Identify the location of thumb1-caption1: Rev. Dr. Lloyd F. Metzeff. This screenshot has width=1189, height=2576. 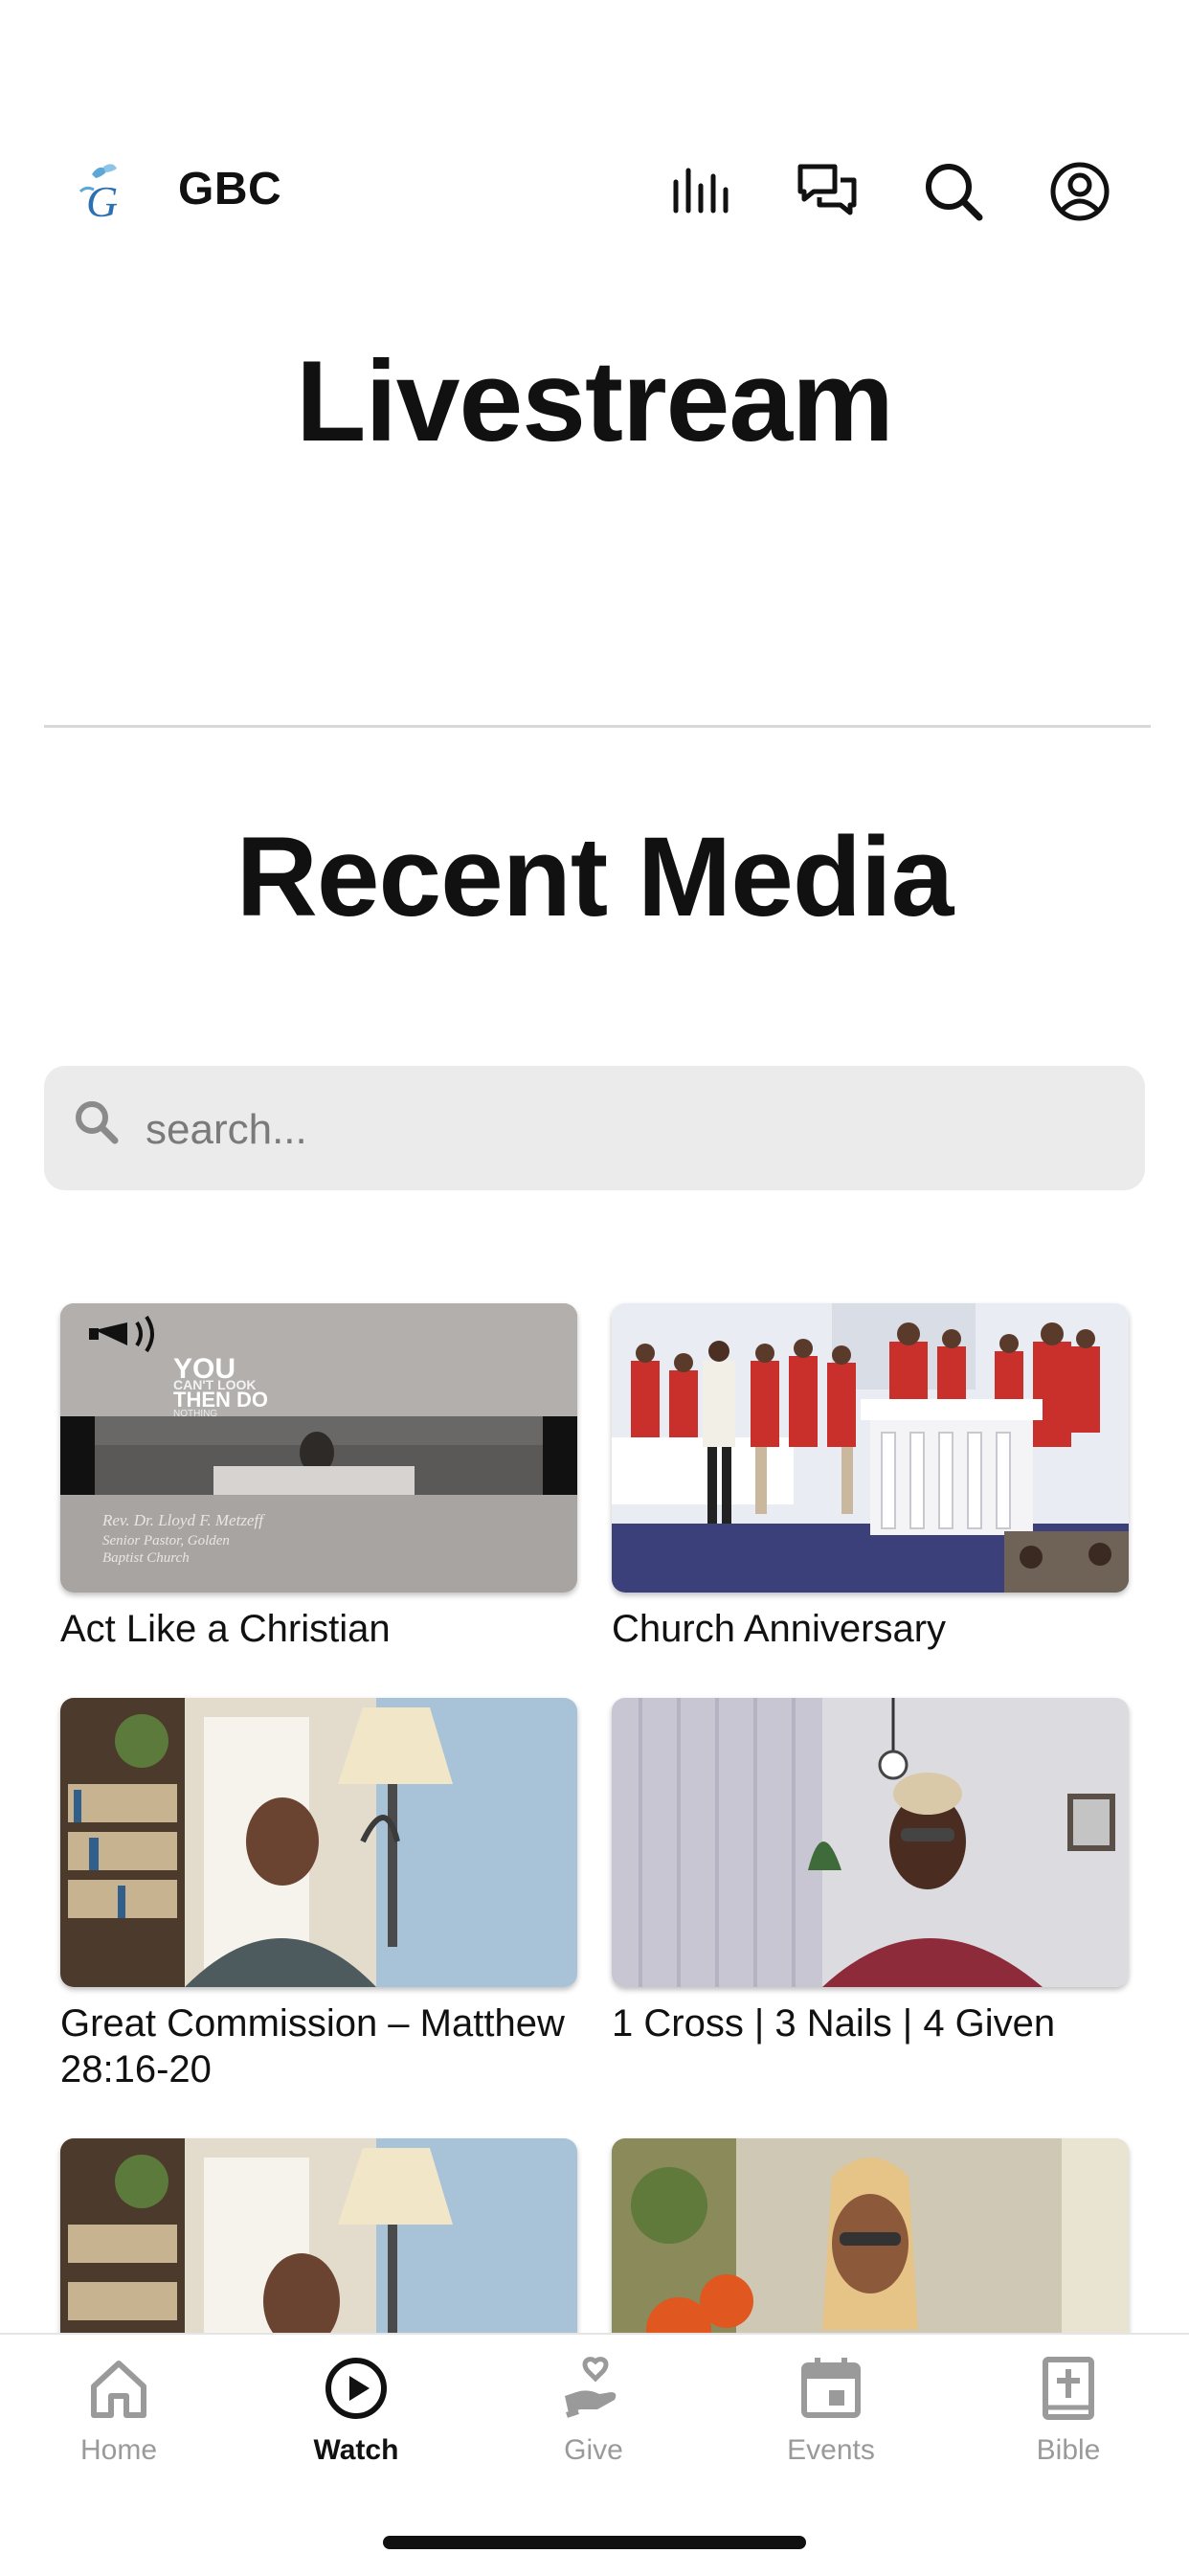
(183, 1520).